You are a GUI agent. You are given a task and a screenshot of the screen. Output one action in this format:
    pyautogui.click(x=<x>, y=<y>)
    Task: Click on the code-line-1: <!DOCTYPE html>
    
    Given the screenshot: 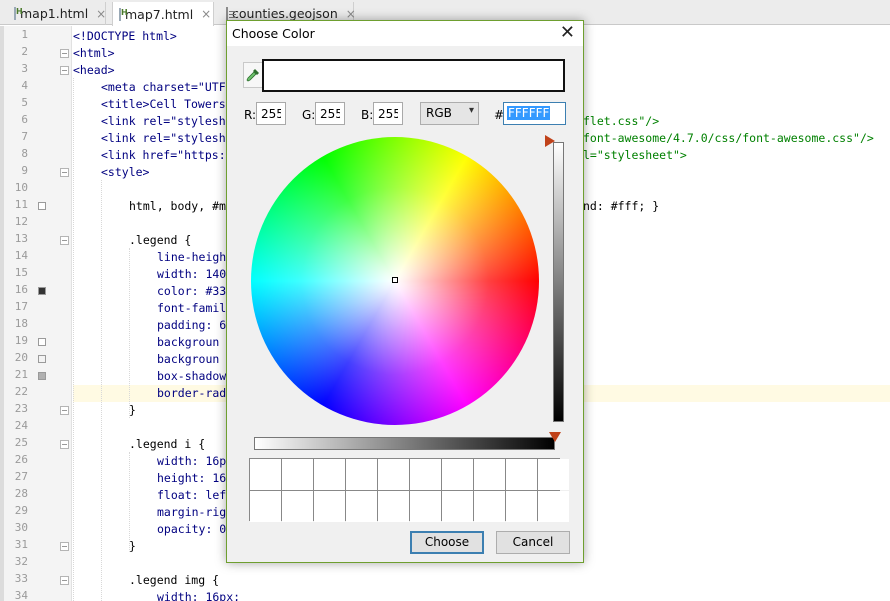 What is the action you would take?
    pyautogui.click(x=125, y=36)
    